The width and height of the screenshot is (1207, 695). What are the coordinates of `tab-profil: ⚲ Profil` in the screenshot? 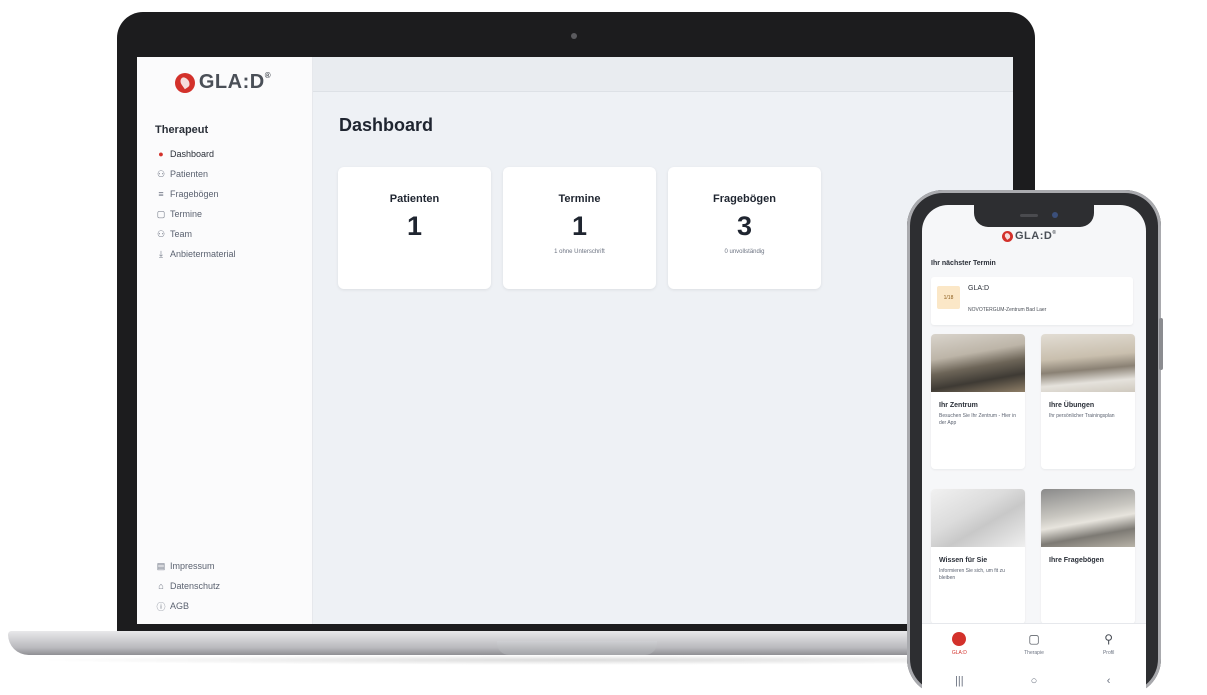 It's located at (1109, 645).